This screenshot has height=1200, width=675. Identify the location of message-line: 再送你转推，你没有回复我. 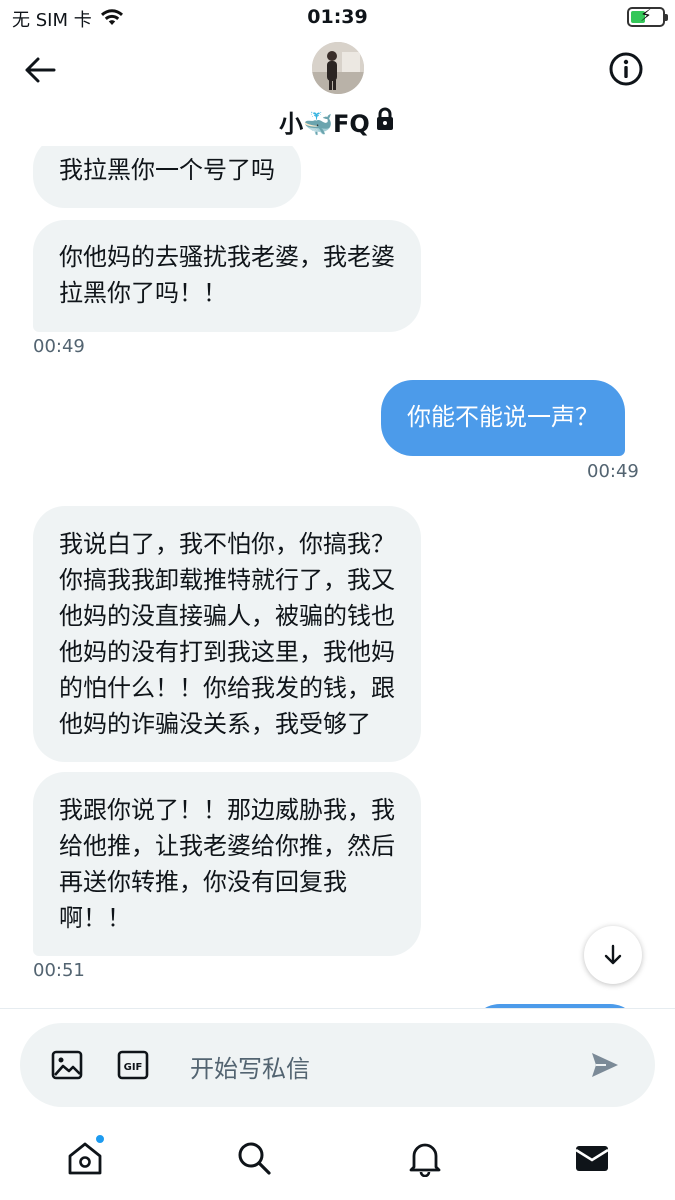
(203, 882).